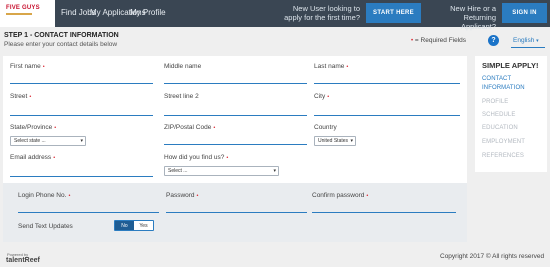 The width and height of the screenshot is (550, 267). Describe the element at coordinates (503, 84) in the screenshot. I see `sidebar-item-contact-information: CONTACT INFORMATION` at that location.